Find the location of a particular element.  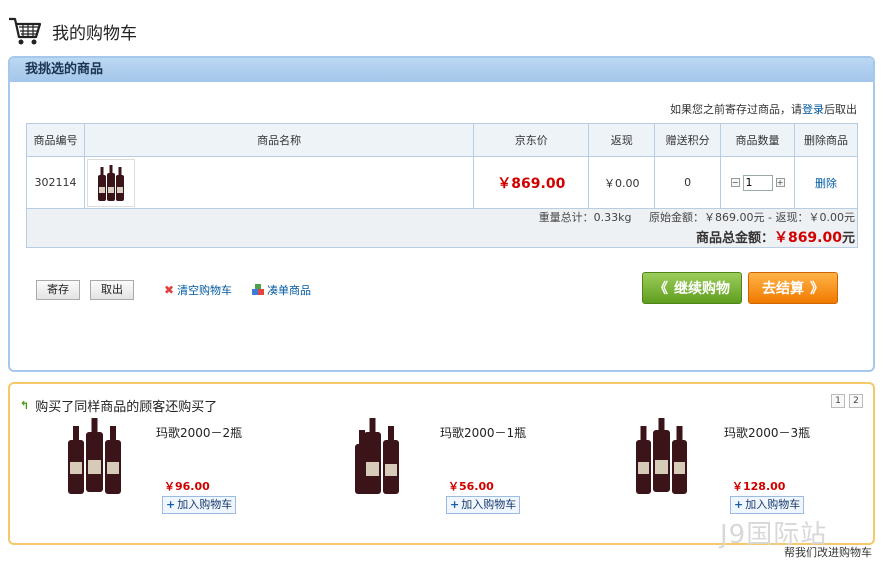

table-row: 302114 ￥869.00 ￥0.00 0 − 1 + 删除 is located at coordinates (442, 182).